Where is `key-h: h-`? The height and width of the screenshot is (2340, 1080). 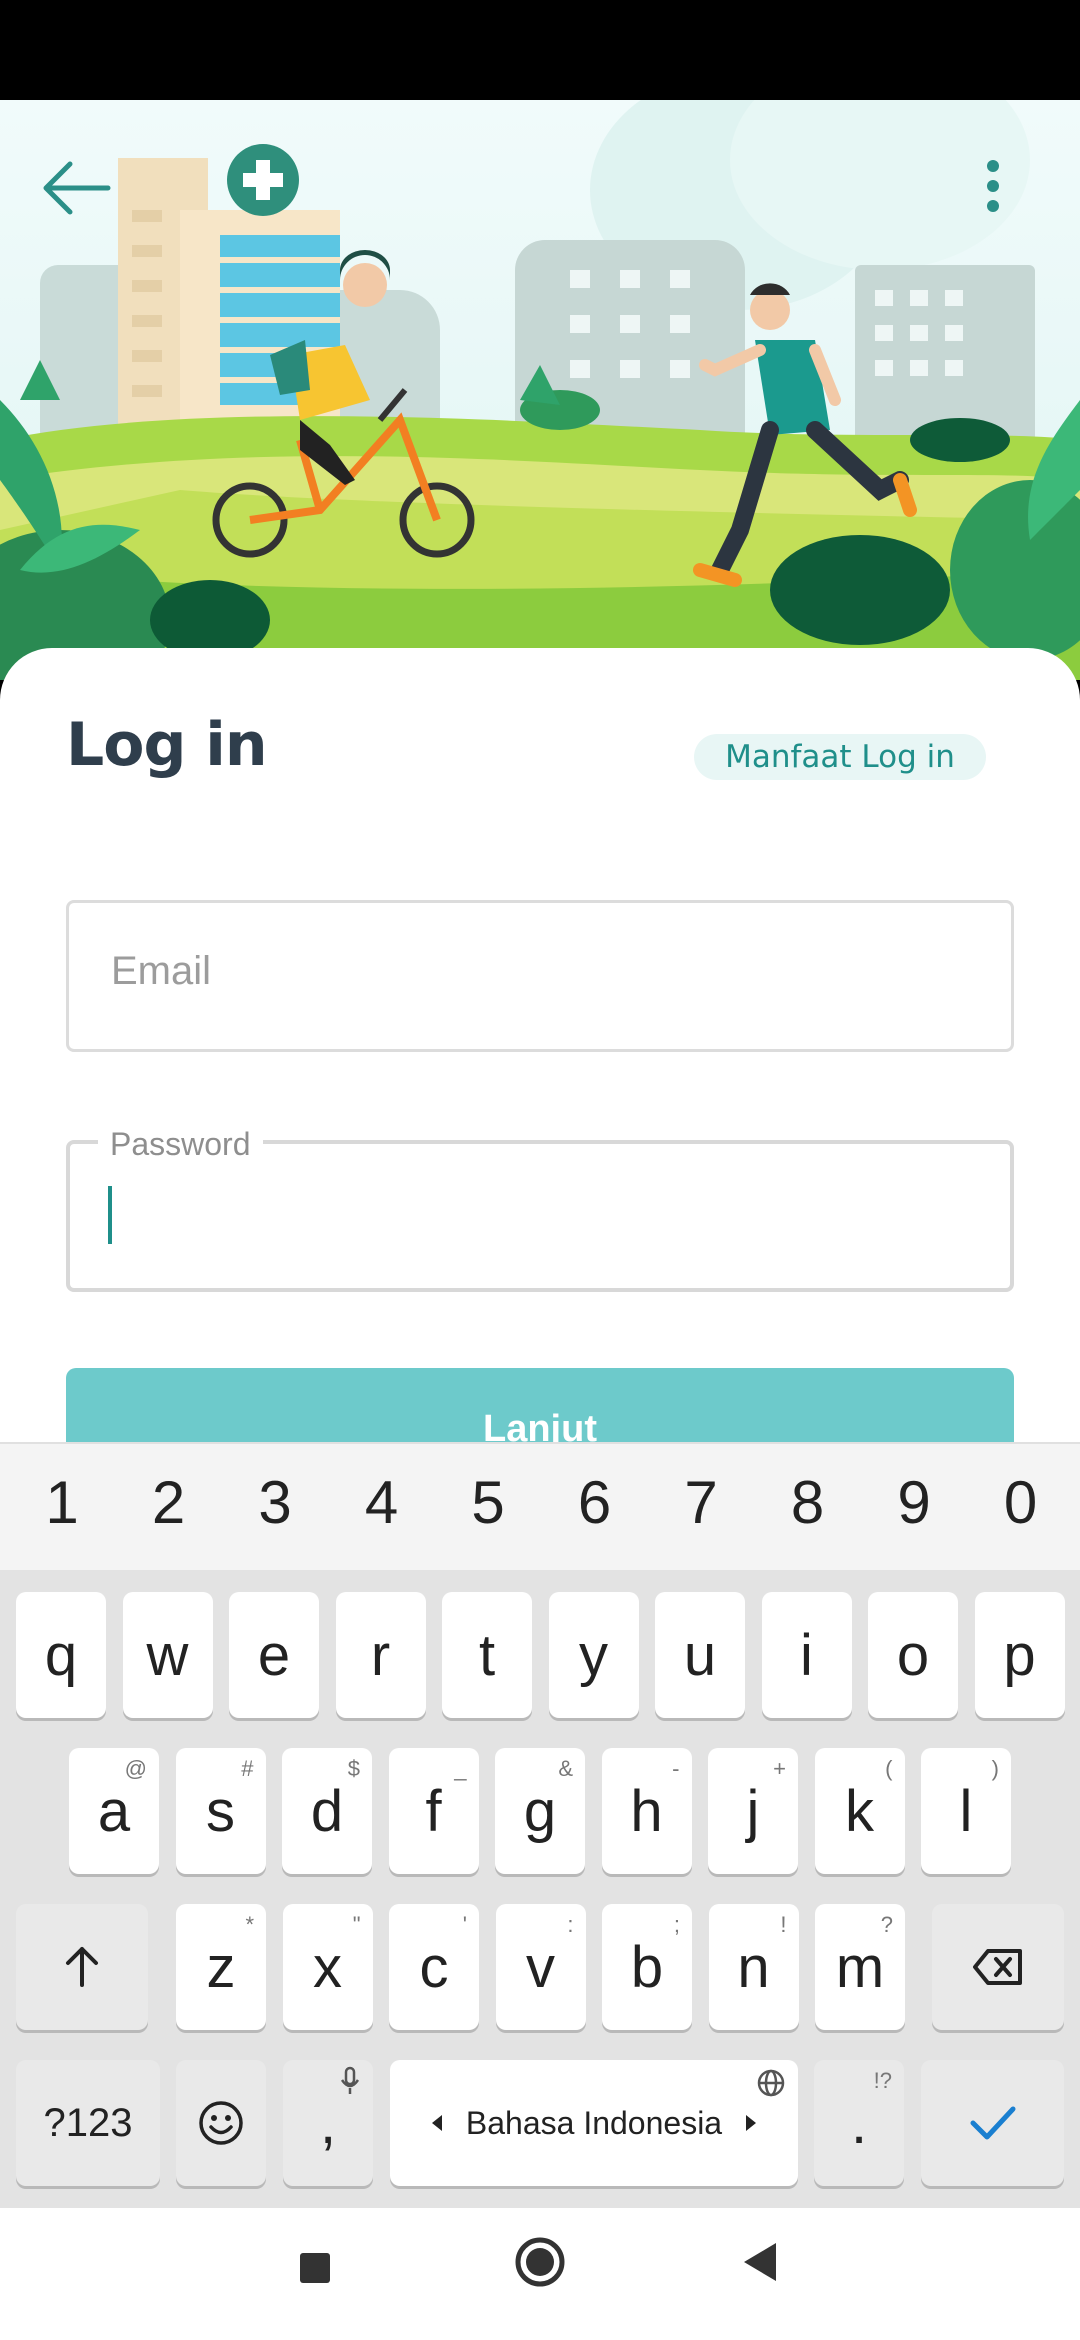
key-h: h- is located at coordinates (646, 1811).